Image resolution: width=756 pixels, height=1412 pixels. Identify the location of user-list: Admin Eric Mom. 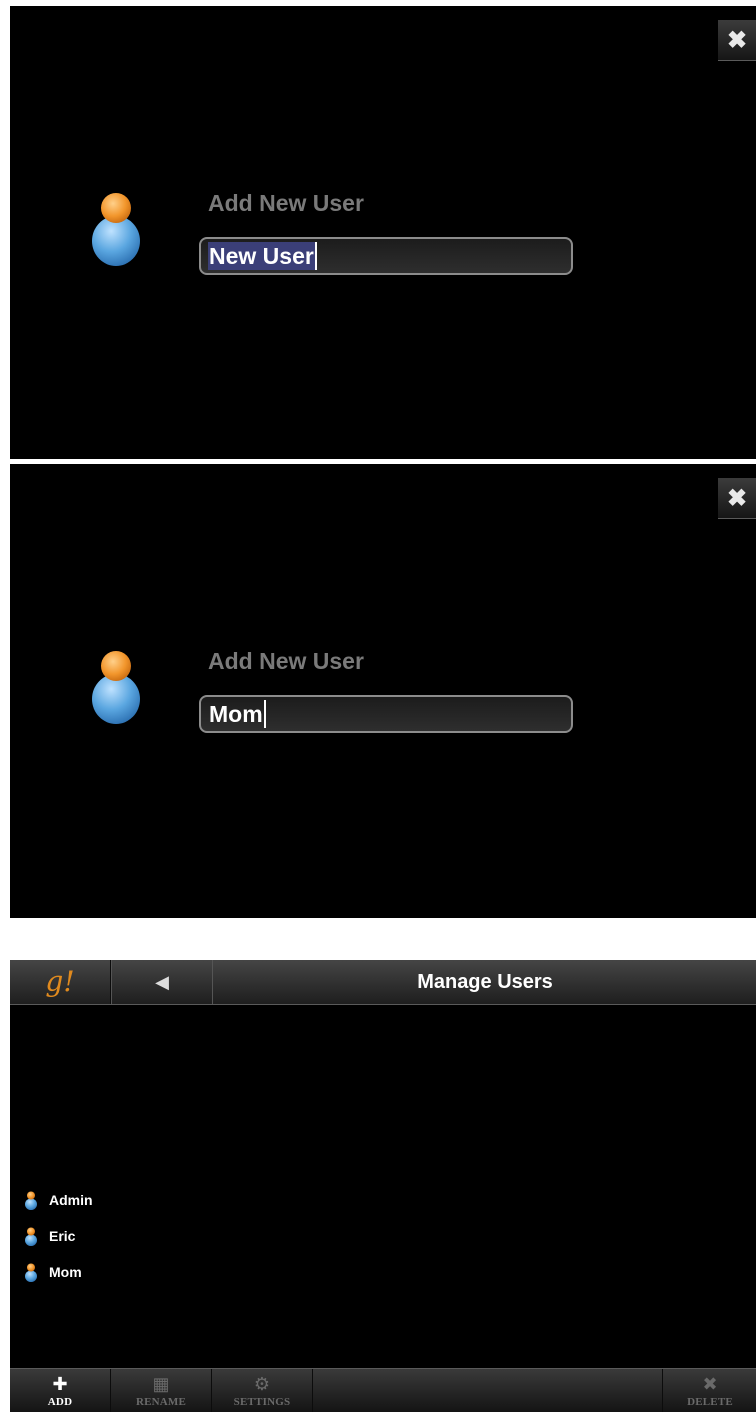
(57, 1244).